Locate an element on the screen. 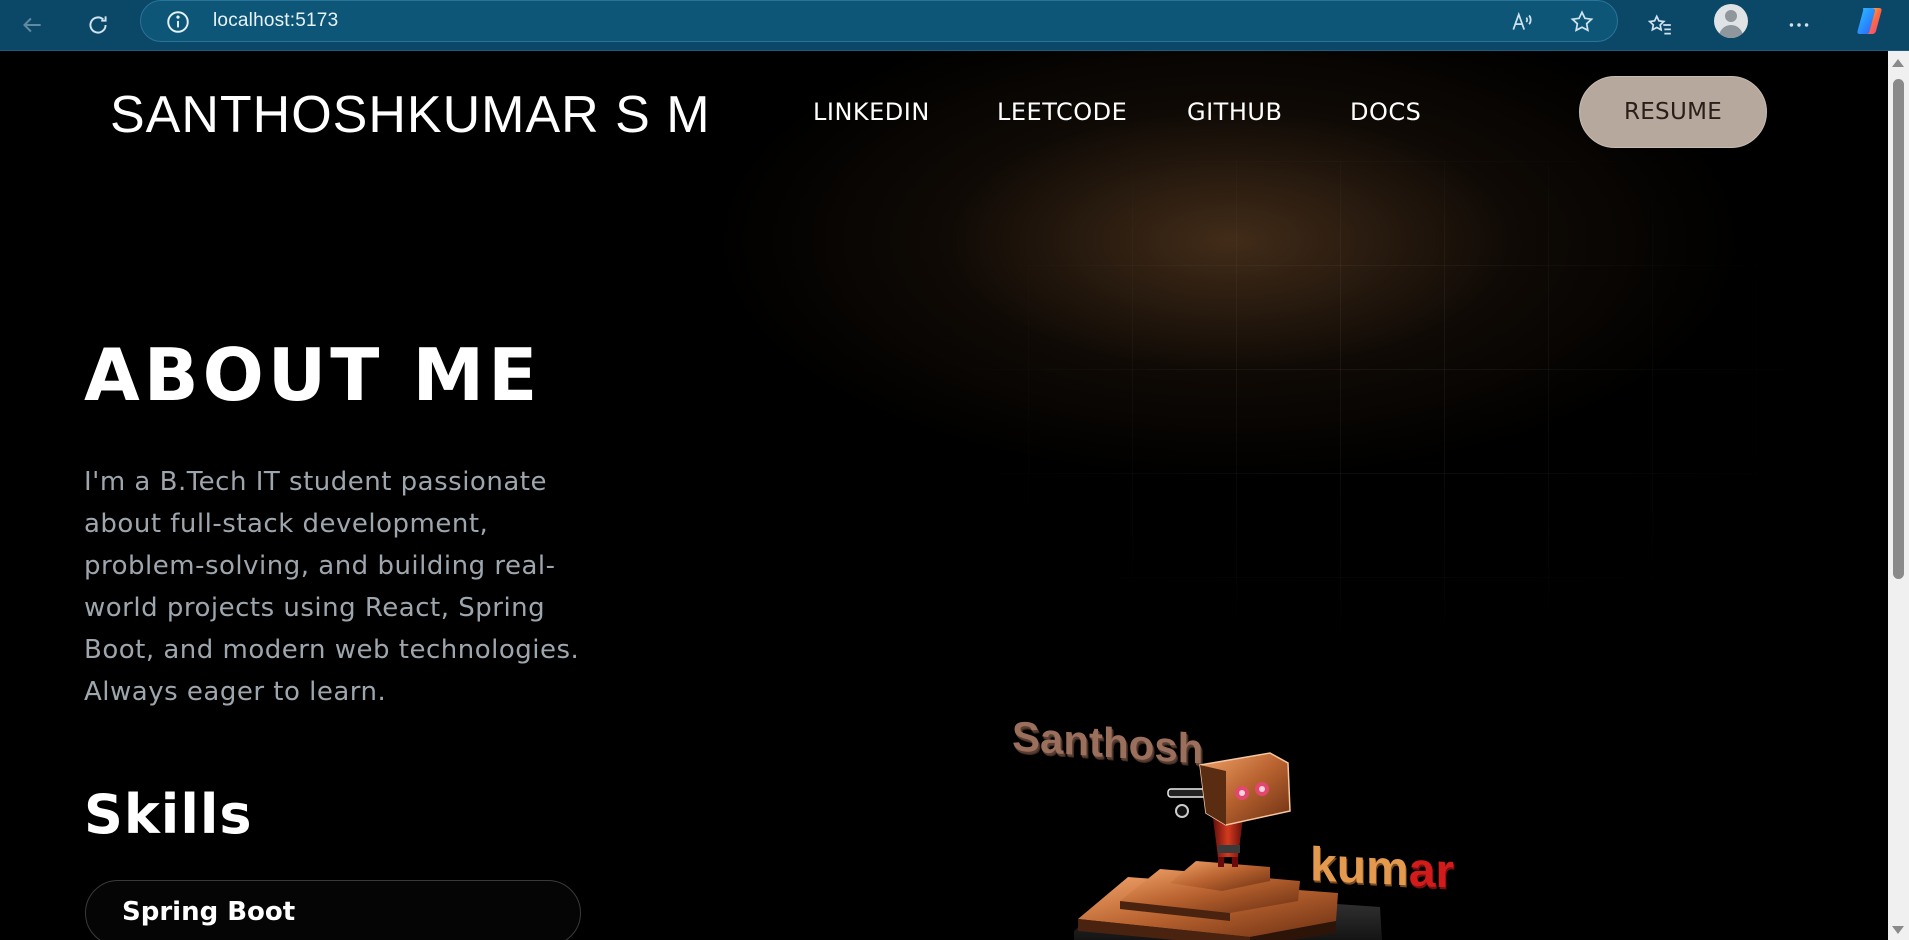 This screenshot has height=940, width=1909. url-text: localhost:5173 is located at coordinates (276, 20).